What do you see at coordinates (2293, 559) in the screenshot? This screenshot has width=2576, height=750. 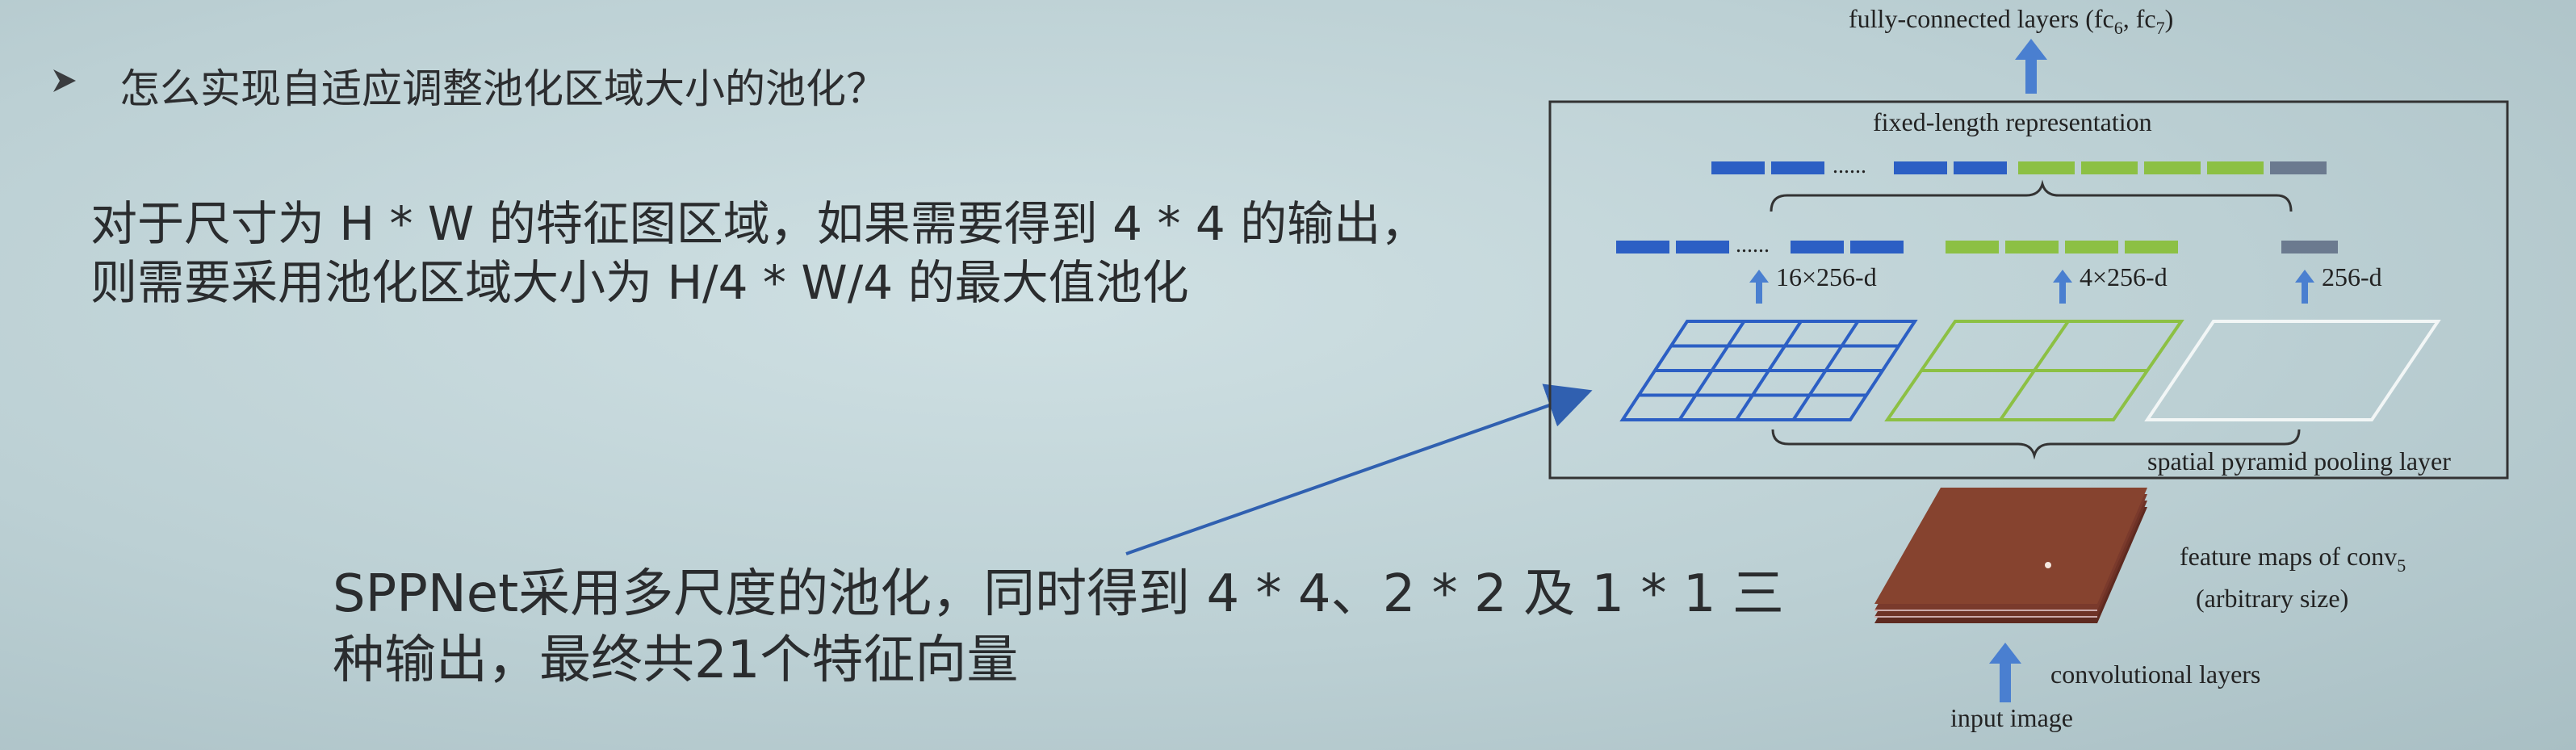 I see `feature-maps-label: feature maps of conv5` at bounding box center [2293, 559].